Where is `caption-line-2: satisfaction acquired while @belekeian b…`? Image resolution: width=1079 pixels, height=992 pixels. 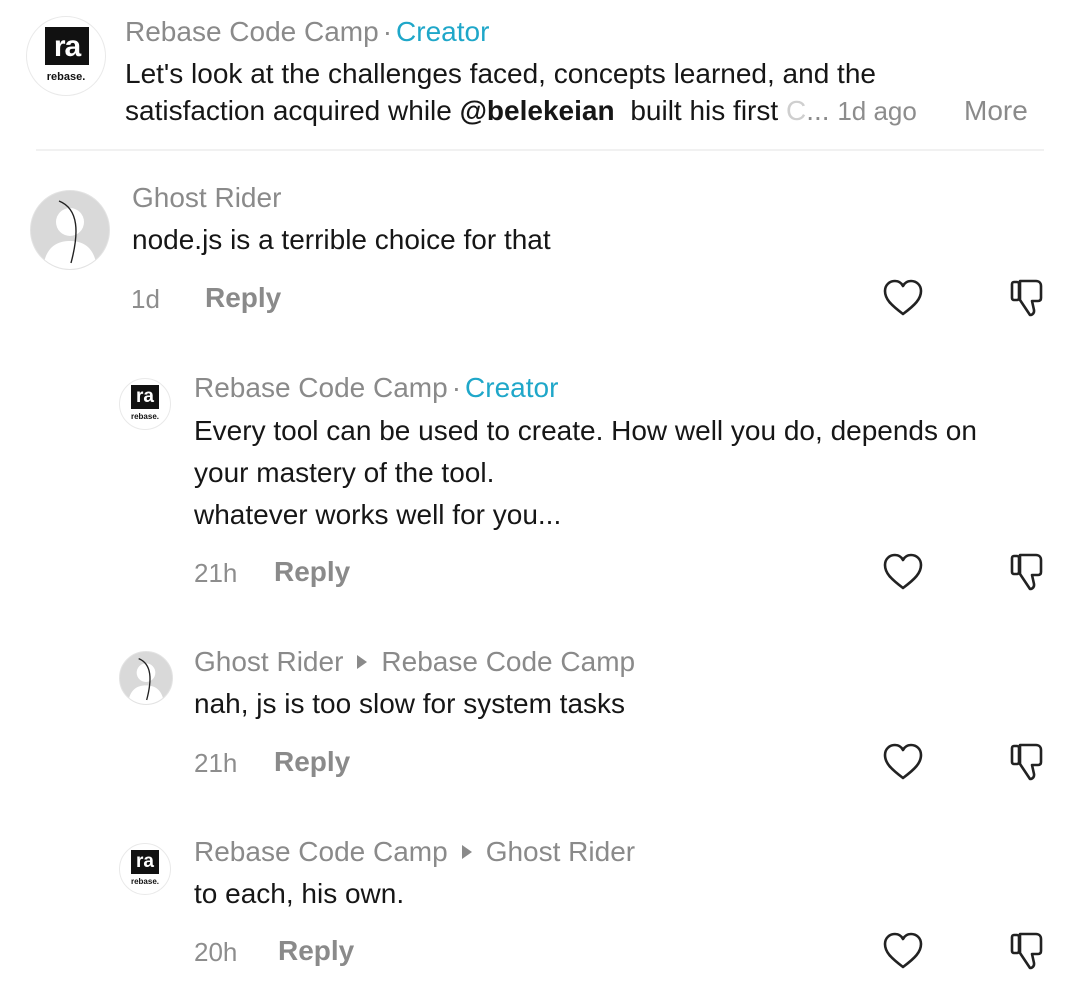
caption-line-2: satisfaction acquired while @belekeian b… is located at coordinates (521, 111).